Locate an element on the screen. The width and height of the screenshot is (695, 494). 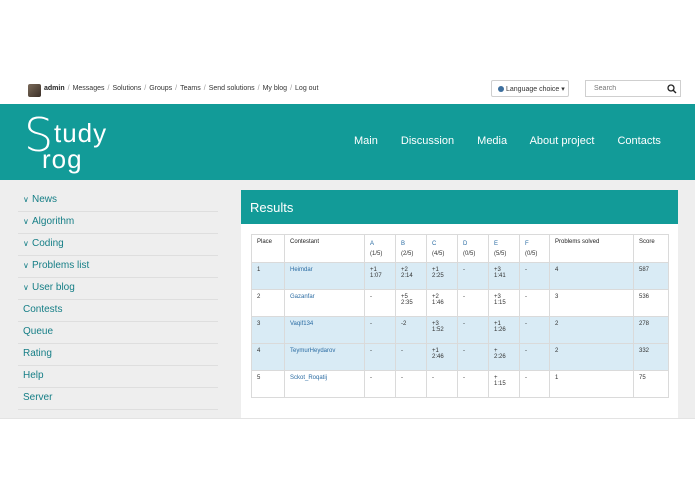
table-row: 3 Vaqif134 - -2 +3 1:52 - +1 1:26 - 2 278 is located at coordinates (460, 330).